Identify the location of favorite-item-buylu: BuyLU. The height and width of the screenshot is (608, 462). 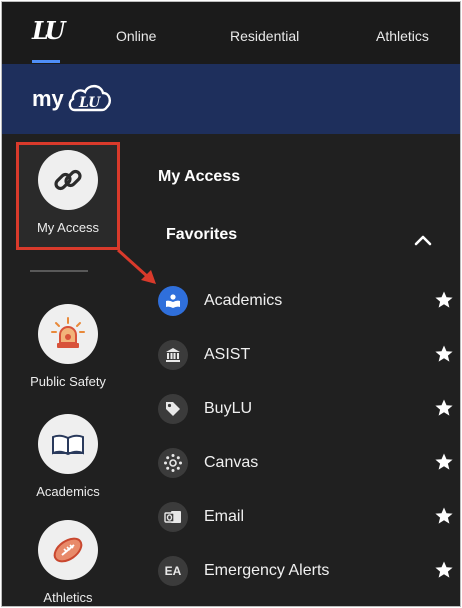
(308, 408).